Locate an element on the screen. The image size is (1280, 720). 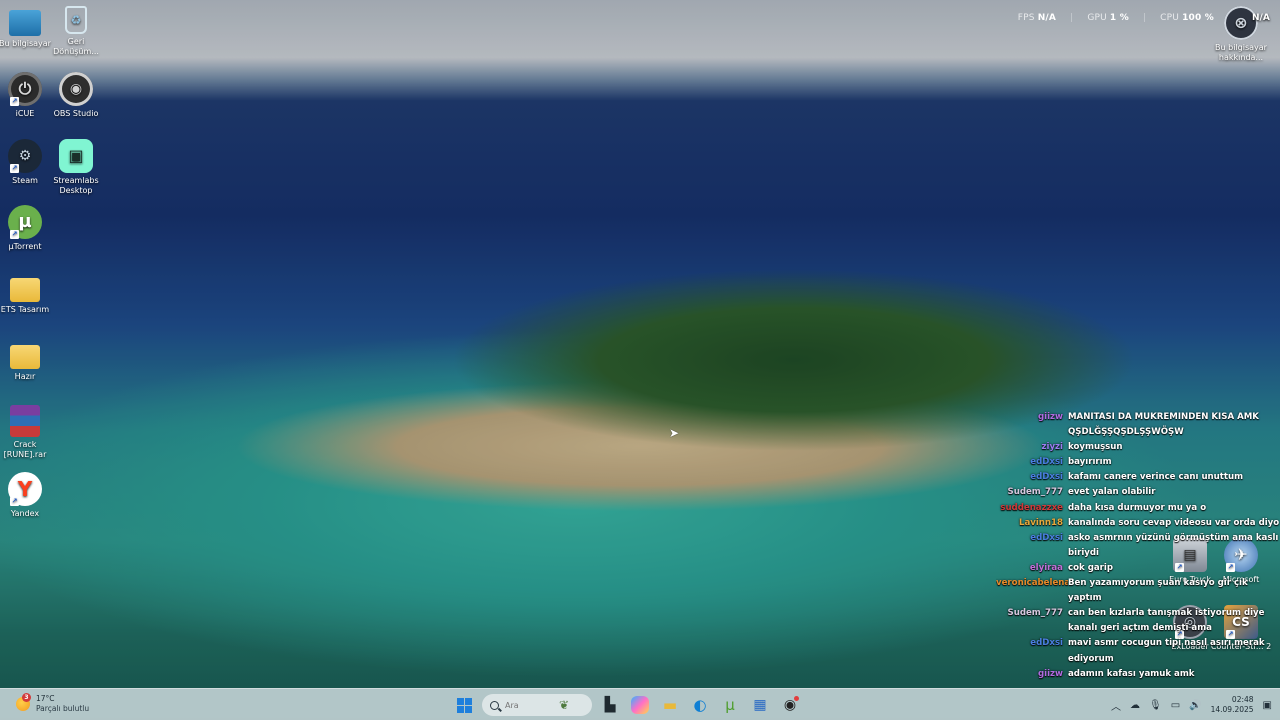
desktop-icon-folder-hazir: Hazır is located at coordinates (28, 360).